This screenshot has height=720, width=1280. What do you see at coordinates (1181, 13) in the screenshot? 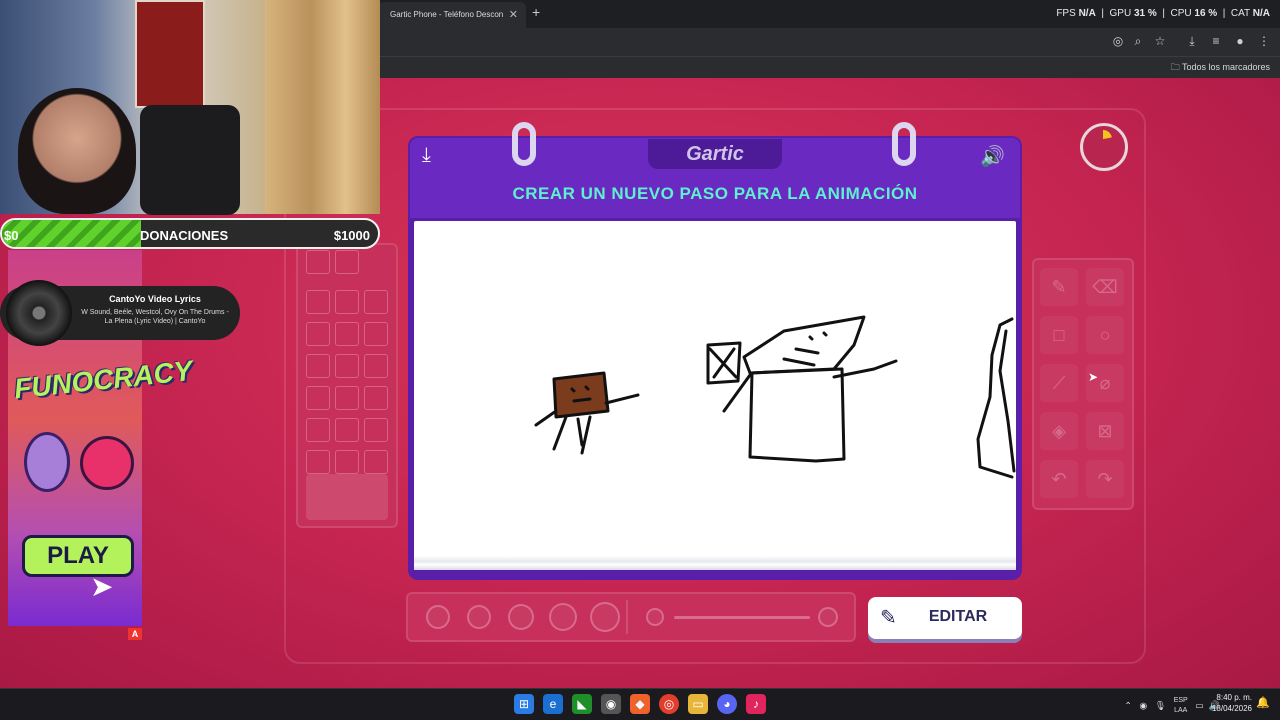
I see `cpu-label: CPU` at bounding box center [1181, 13].